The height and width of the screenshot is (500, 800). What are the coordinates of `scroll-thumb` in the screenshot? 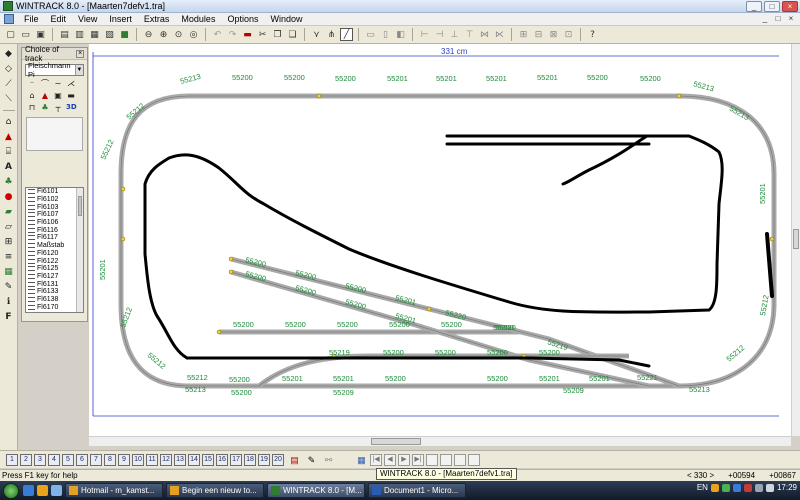 It's located at (796, 239).